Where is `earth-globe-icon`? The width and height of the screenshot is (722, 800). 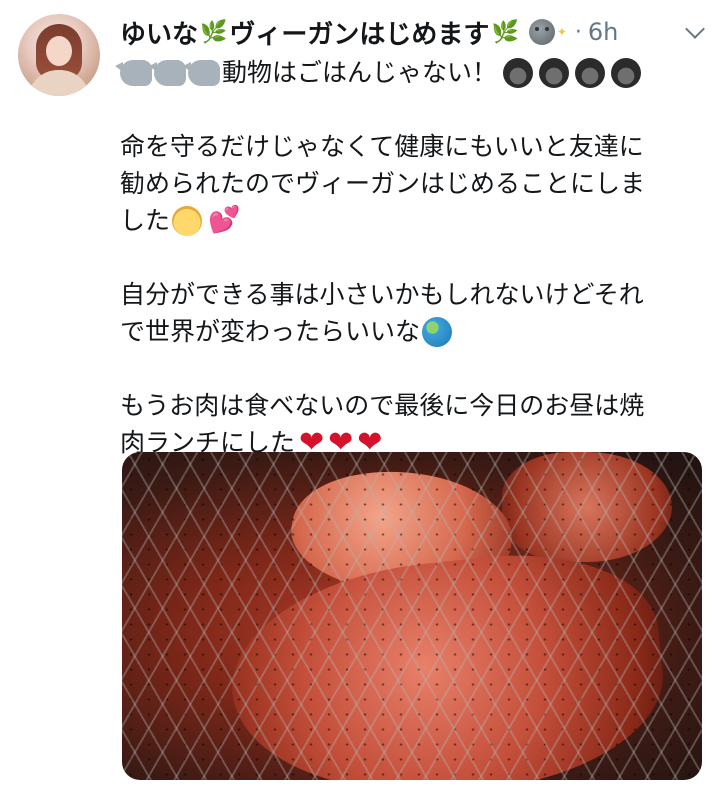
earth-globe-icon is located at coordinates (437, 331).